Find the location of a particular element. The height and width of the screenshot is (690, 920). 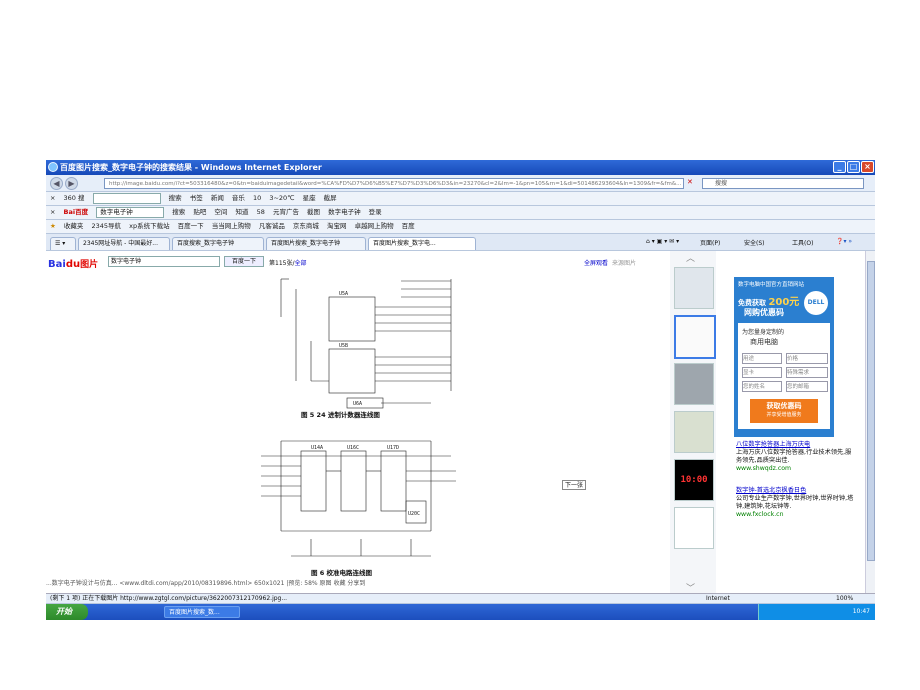

command-tools: 工具(O) is located at coordinates (802, 242).